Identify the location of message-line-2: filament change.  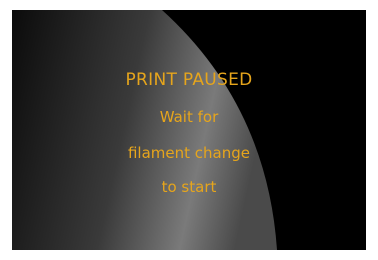
(188, 153).